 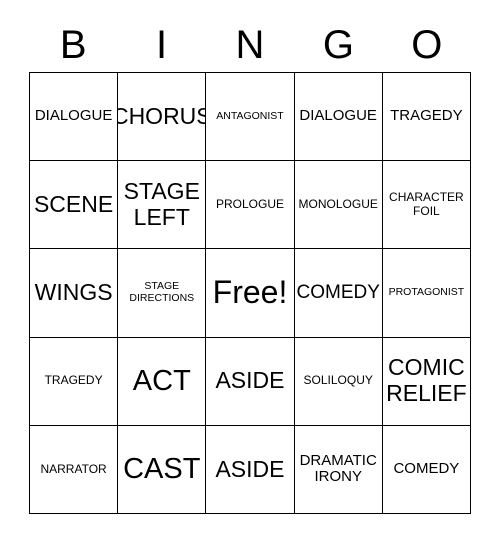 I want to click on bingo-cell-g2: MONOLOGUE, so click(x=338, y=205).